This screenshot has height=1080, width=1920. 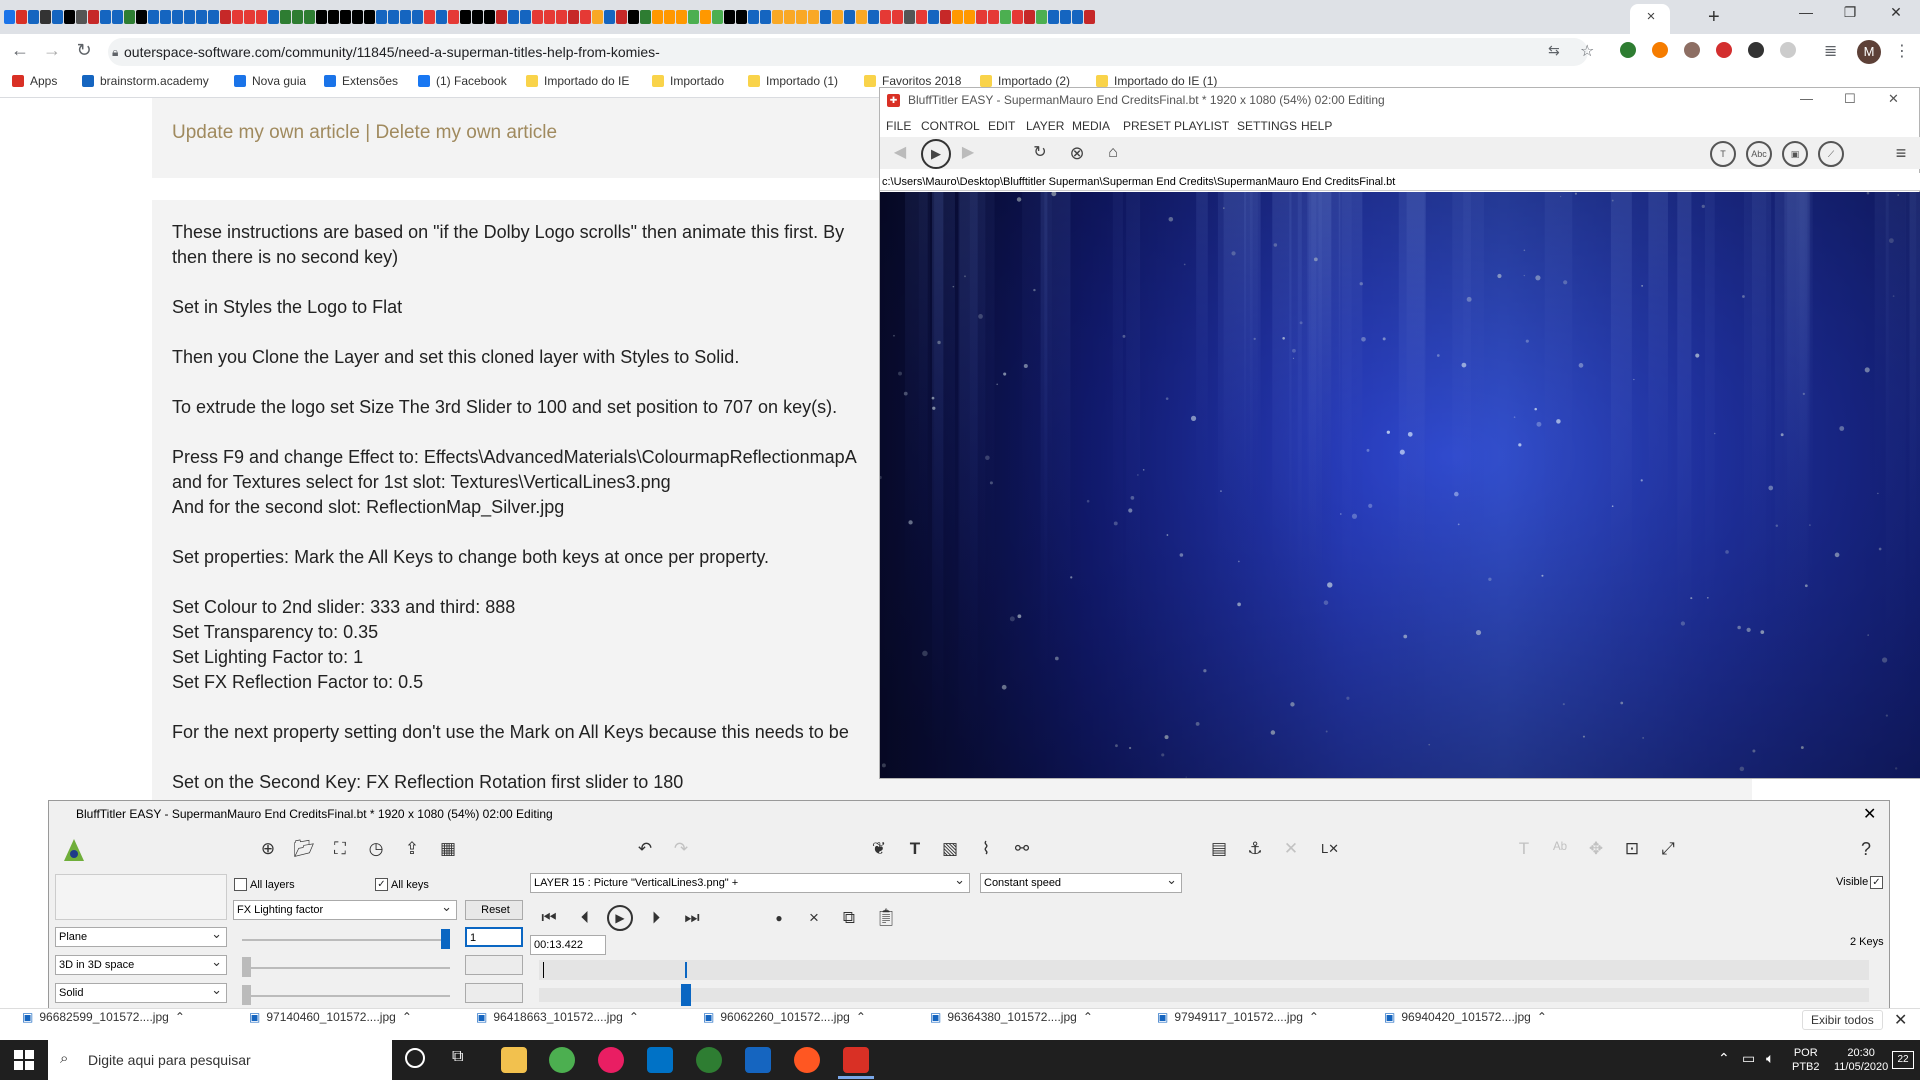 What do you see at coordinates (445, 939) in the screenshot?
I see `value-slider-thumb` at bounding box center [445, 939].